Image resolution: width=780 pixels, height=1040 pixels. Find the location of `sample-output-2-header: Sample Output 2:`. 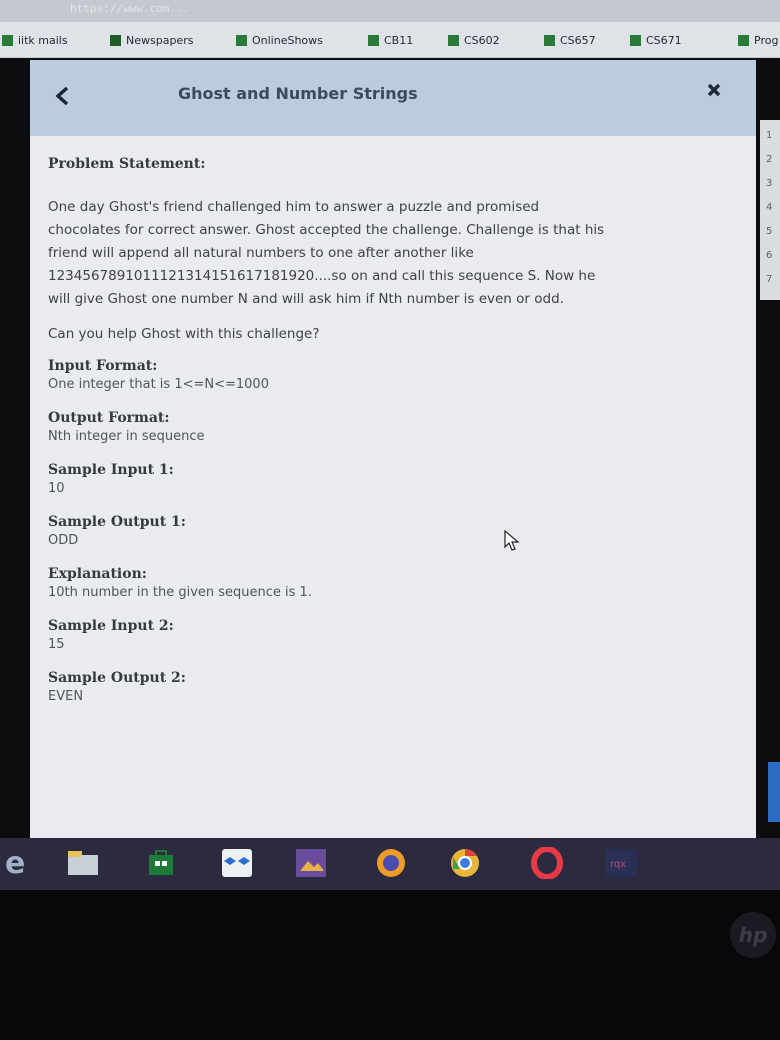

sample-output-2-header: Sample Output 2: is located at coordinates (117, 678).